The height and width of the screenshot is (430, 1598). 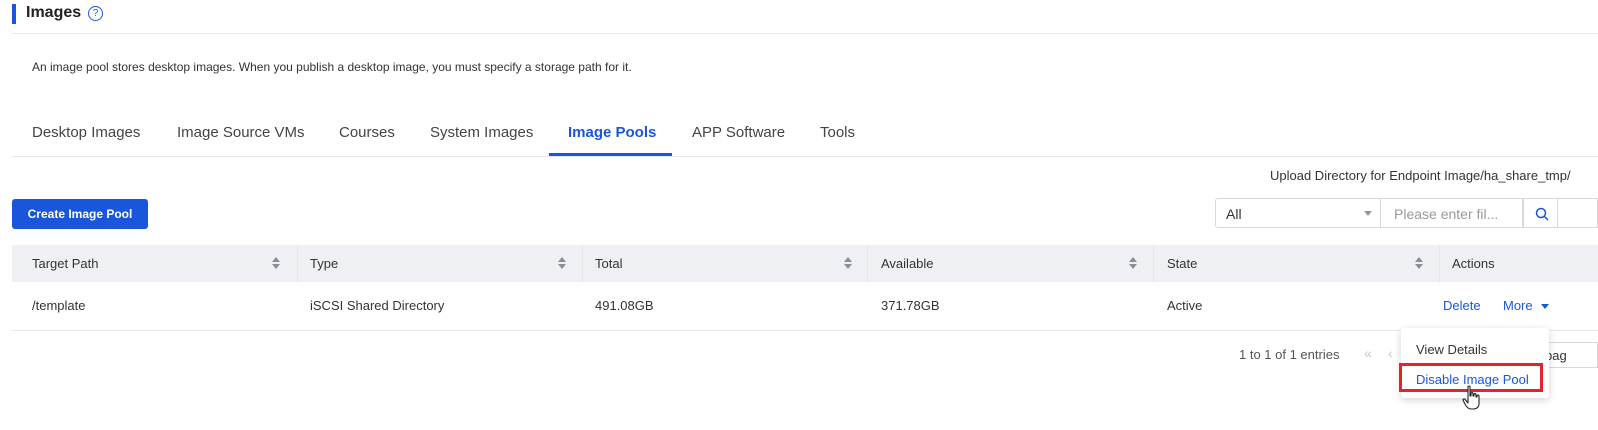 What do you see at coordinates (612, 132) in the screenshot?
I see `tab-image-pools: Image Pools` at bounding box center [612, 132].